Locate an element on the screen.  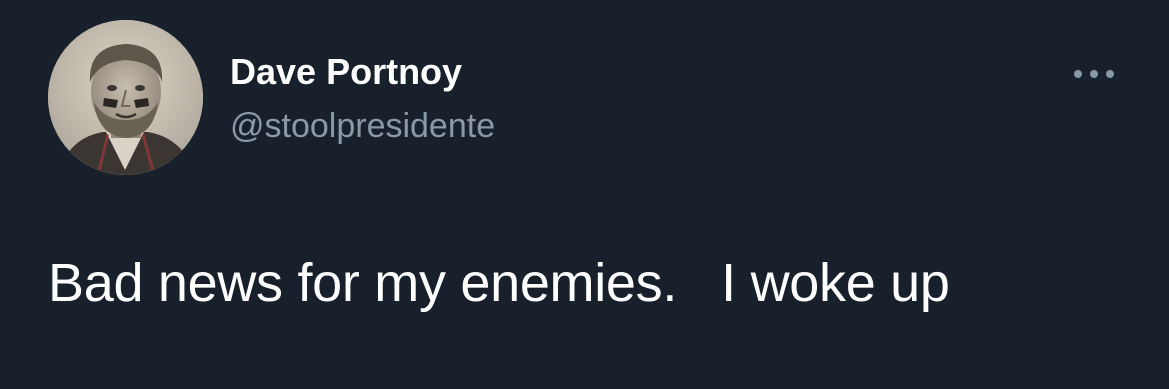
more-options-button is located at coordinates (1094, 74).